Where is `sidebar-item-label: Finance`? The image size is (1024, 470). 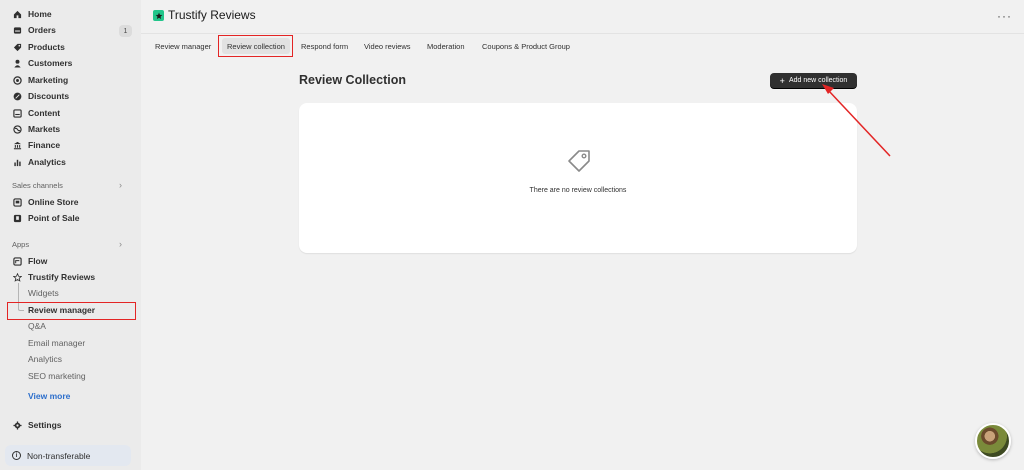 sidebar-item-label: Finance is located at coordinates (44, 145).